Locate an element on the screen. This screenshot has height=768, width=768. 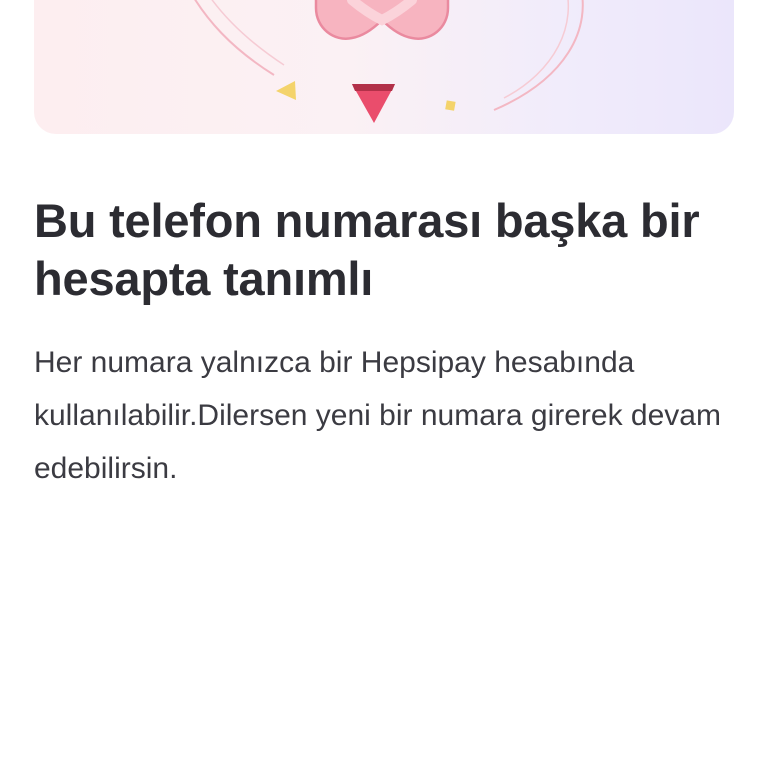
swirl-line-left-icon is located at coordinates (234, 38).